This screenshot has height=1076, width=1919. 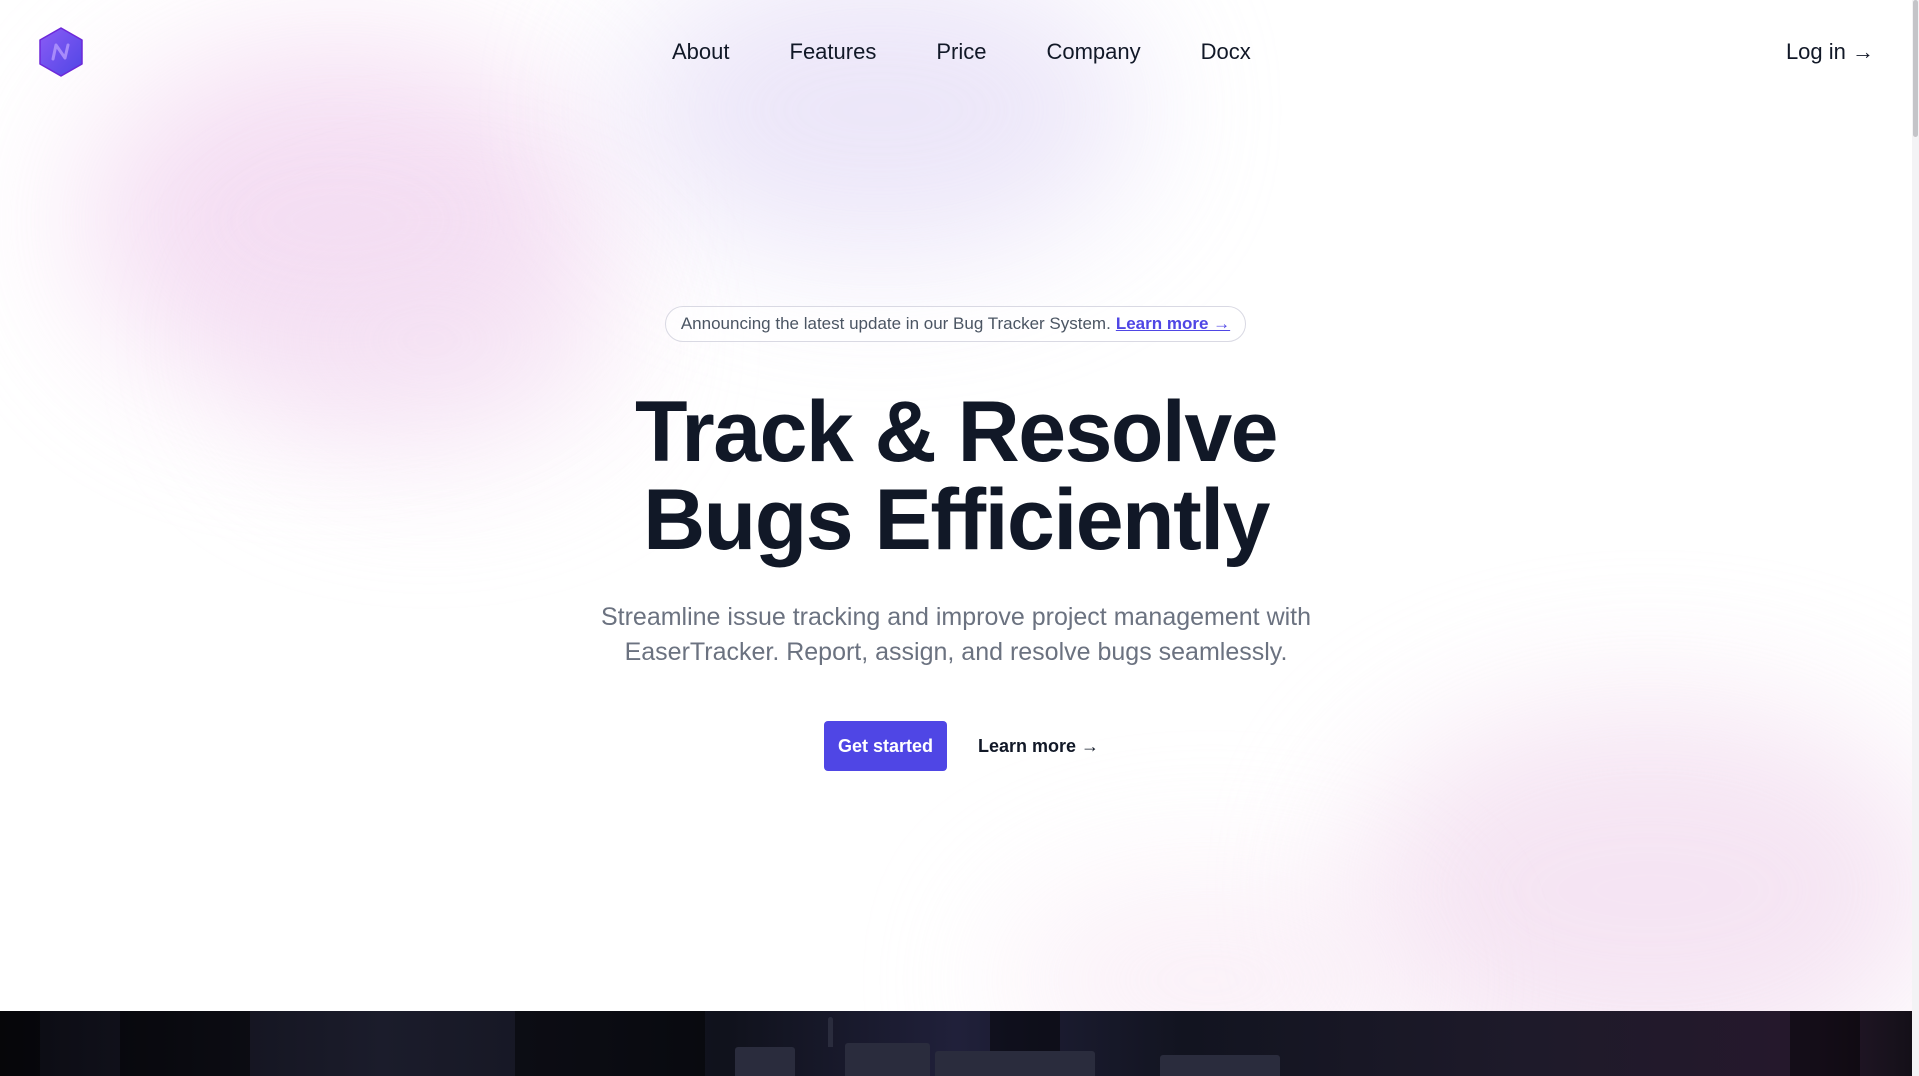 I want to click on hexagon-logo-icon, so click(x=61, y=52).